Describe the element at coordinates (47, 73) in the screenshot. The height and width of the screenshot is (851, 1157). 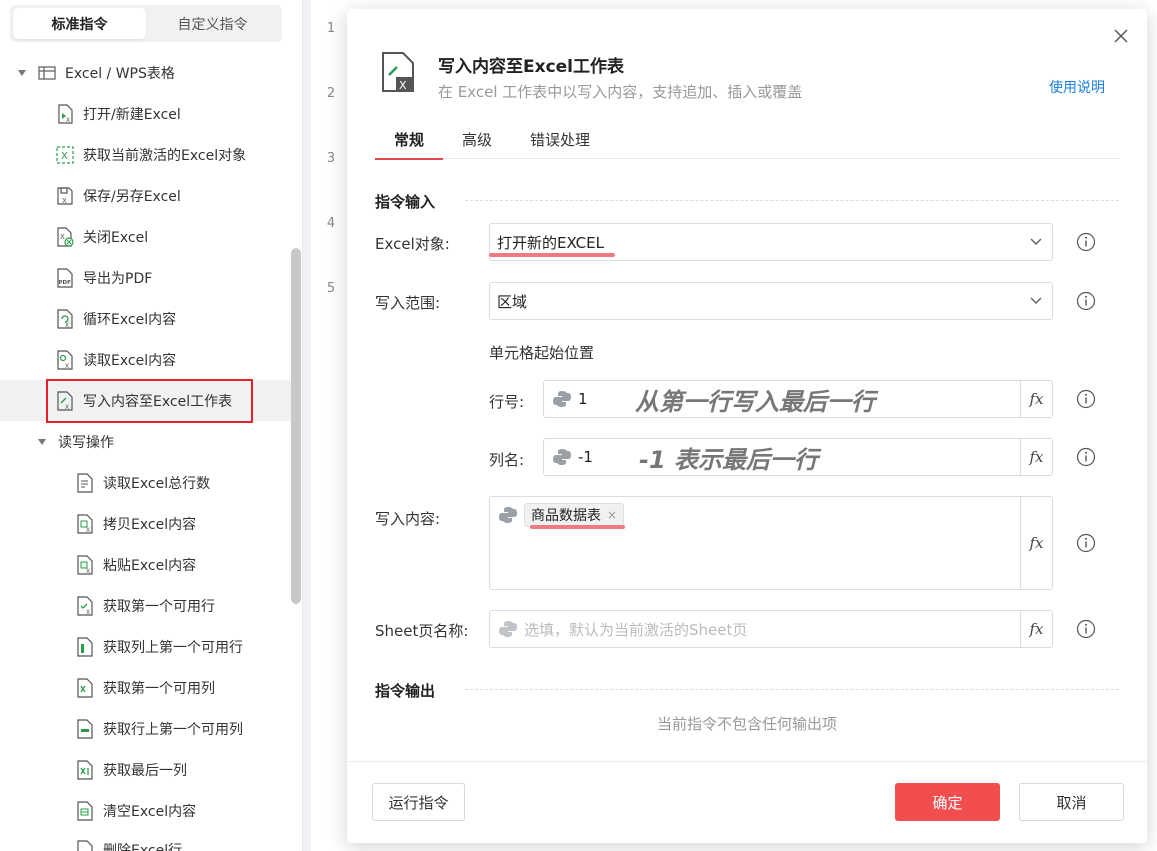
I see `table-icon` at that location.